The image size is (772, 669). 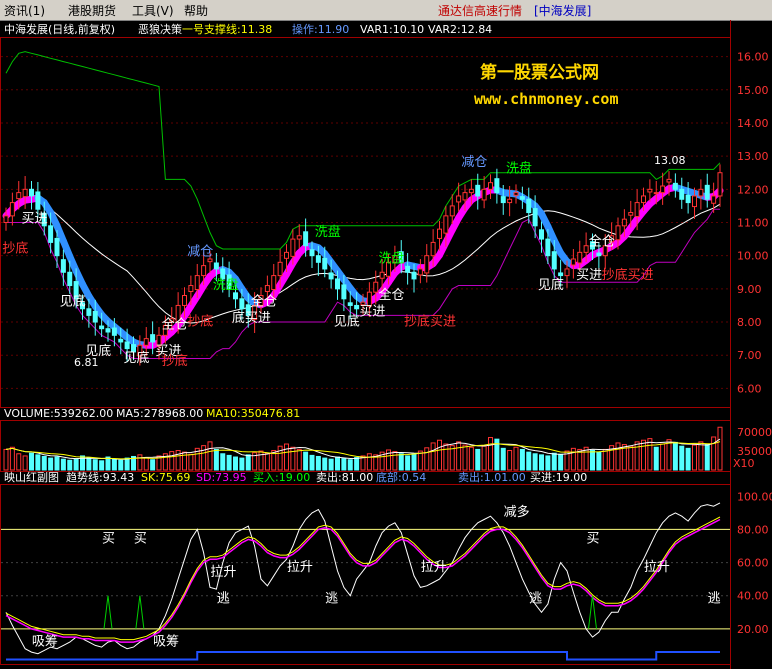 I want to click on menu-hk-futures: 港股期货, so click(x=92, y=10).